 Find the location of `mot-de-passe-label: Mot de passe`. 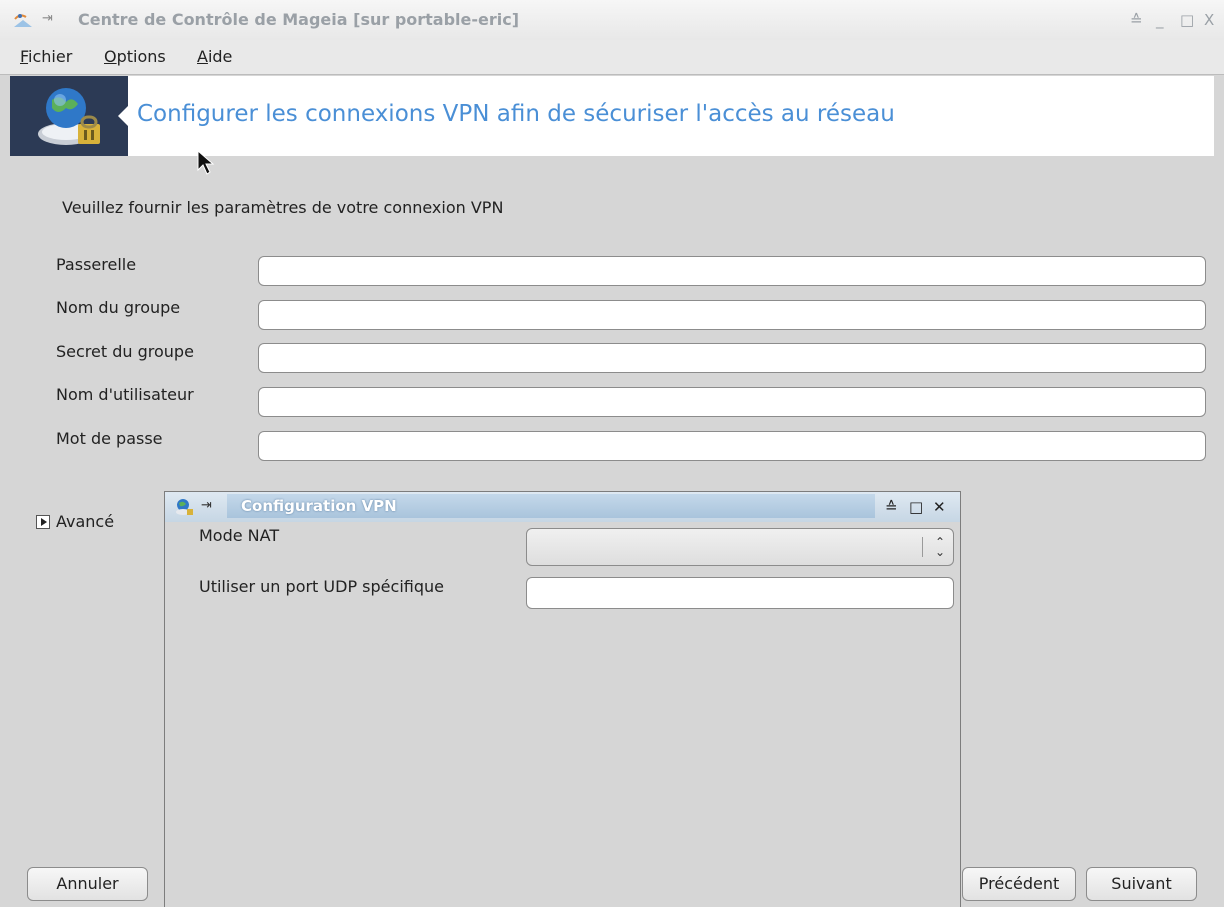

mot-de-passe-label: Mot de passe is located at coordinates (109, 438).